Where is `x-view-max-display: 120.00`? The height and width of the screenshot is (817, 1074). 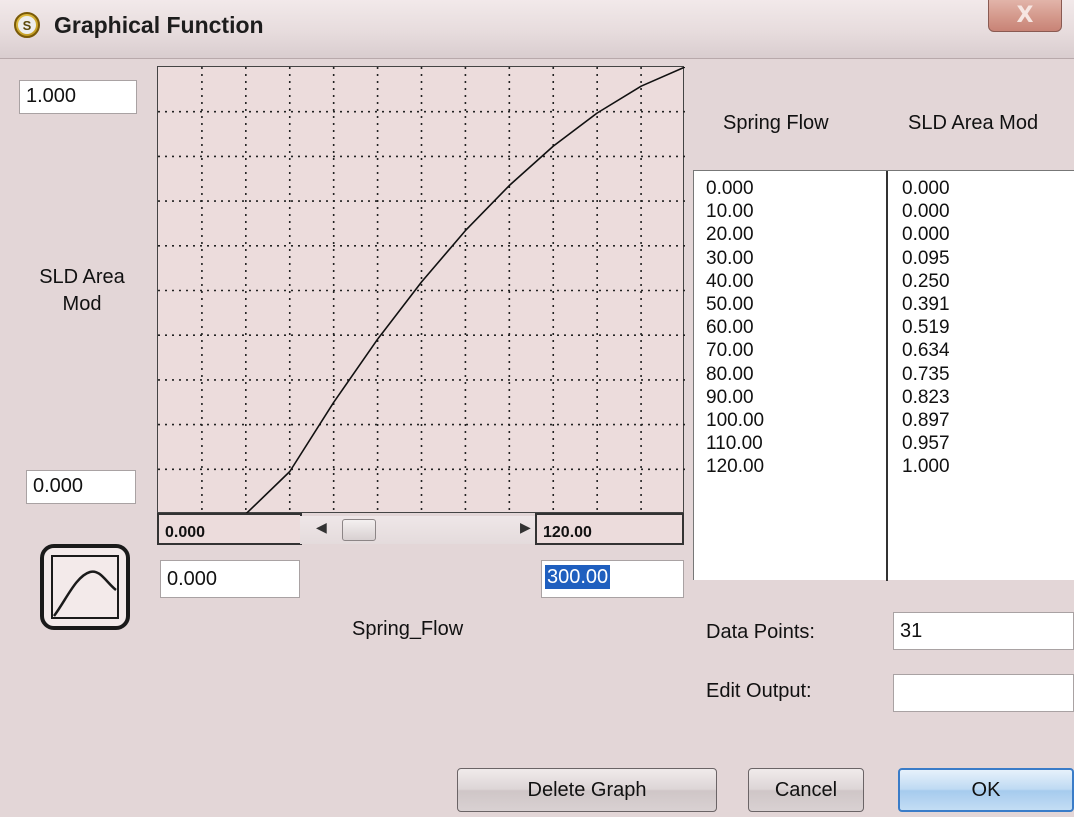
x-view-max-display: 120.00 is located at coordinates (609, 529).